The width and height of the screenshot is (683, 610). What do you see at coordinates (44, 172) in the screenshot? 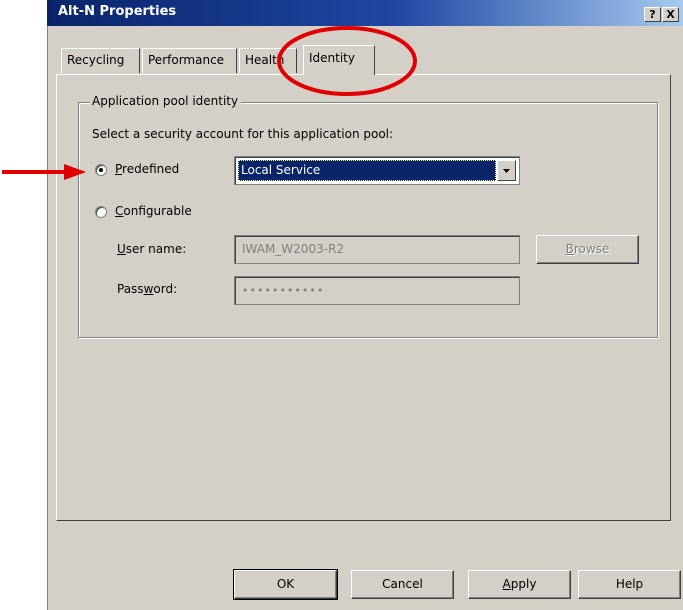
I see `red-arrow-annotation` at bounding box center [44, 172].